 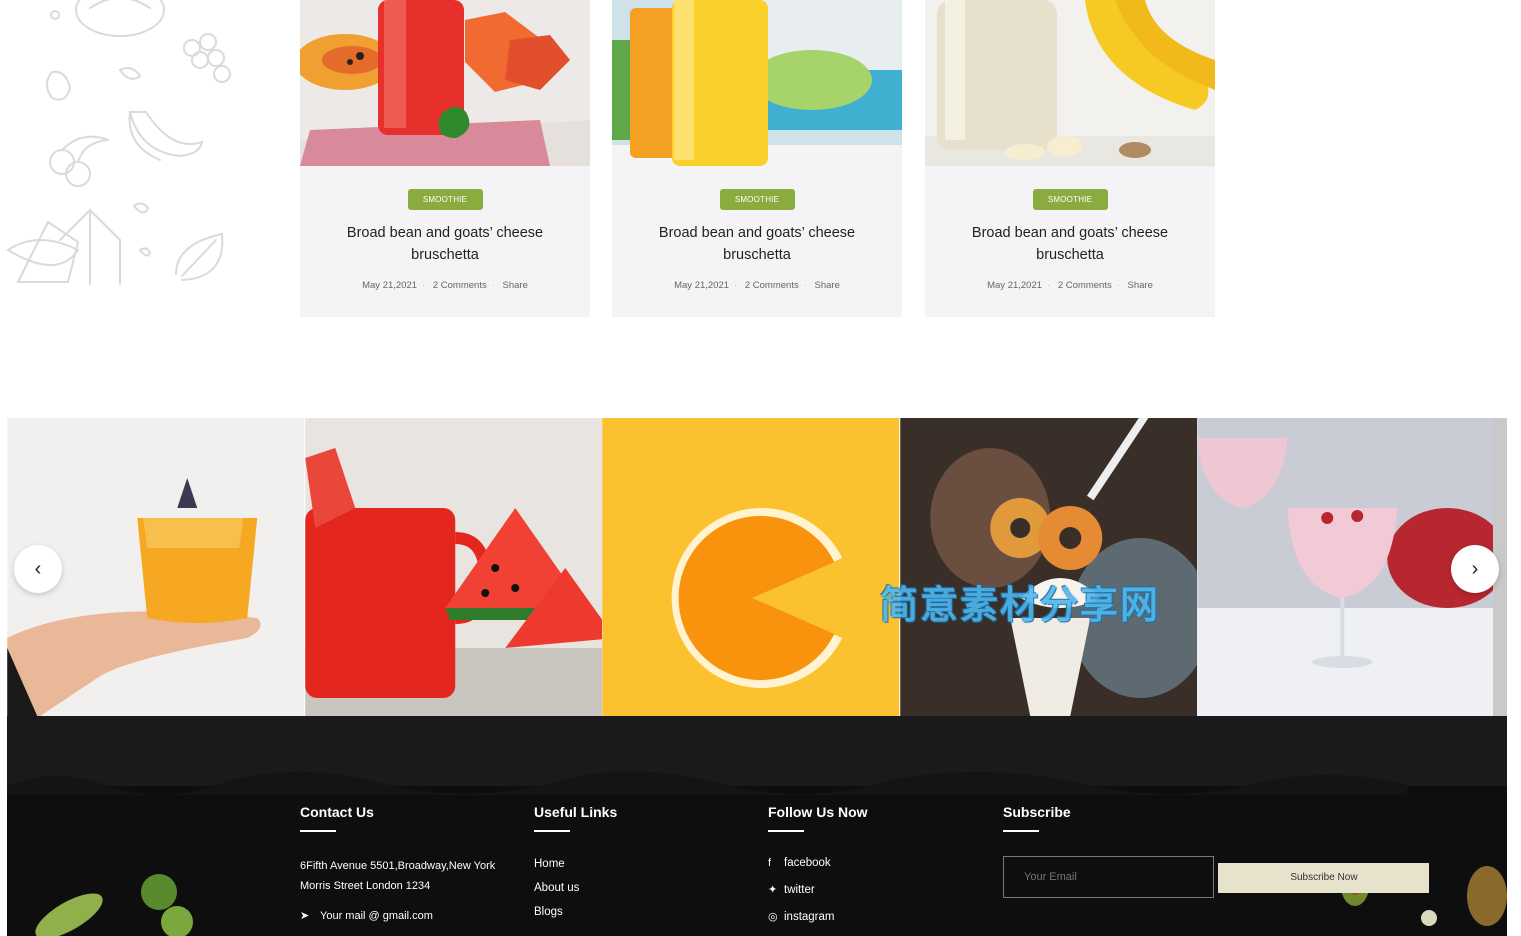 I want to click on social-links-list: f facebook ✦ twitter ◎ instagram, so click(x=818, y=890).